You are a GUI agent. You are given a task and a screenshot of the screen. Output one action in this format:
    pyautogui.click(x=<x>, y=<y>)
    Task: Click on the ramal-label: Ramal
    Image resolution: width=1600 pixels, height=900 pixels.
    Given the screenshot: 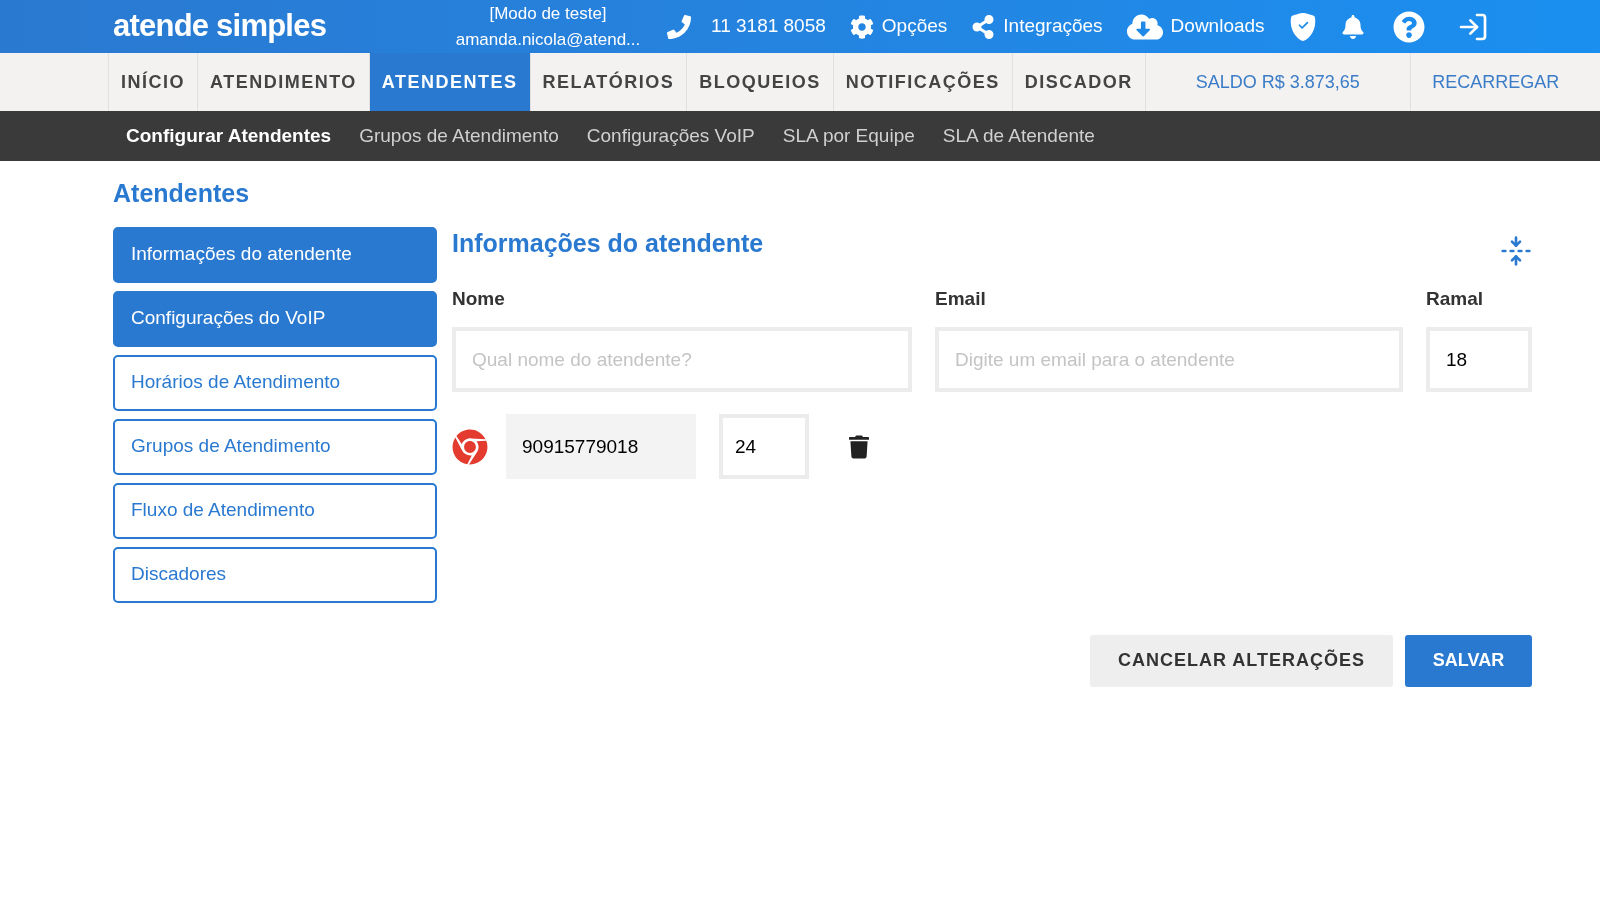 What is the action you would take?
    pyautogui.click(x=1455, y=298)
    